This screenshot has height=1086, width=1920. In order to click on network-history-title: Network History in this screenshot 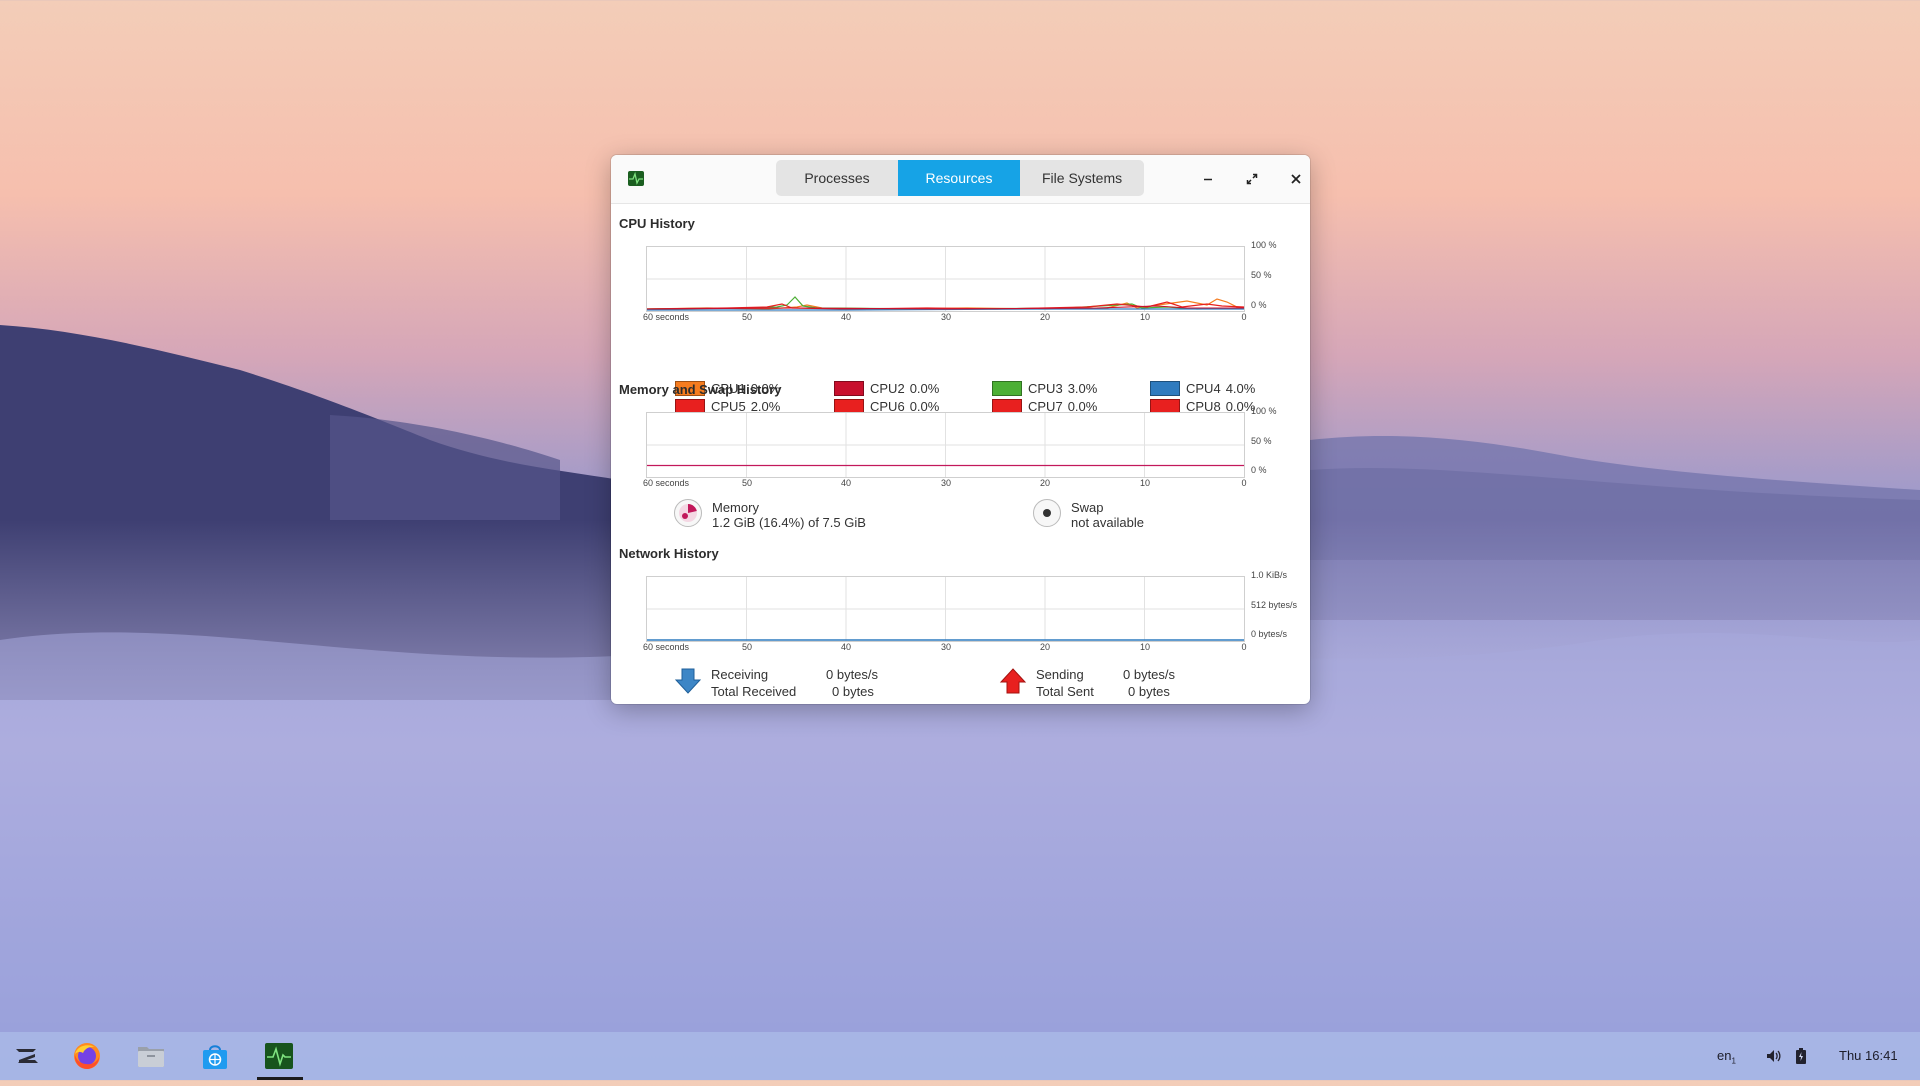, I will do `click(669, 553)`.